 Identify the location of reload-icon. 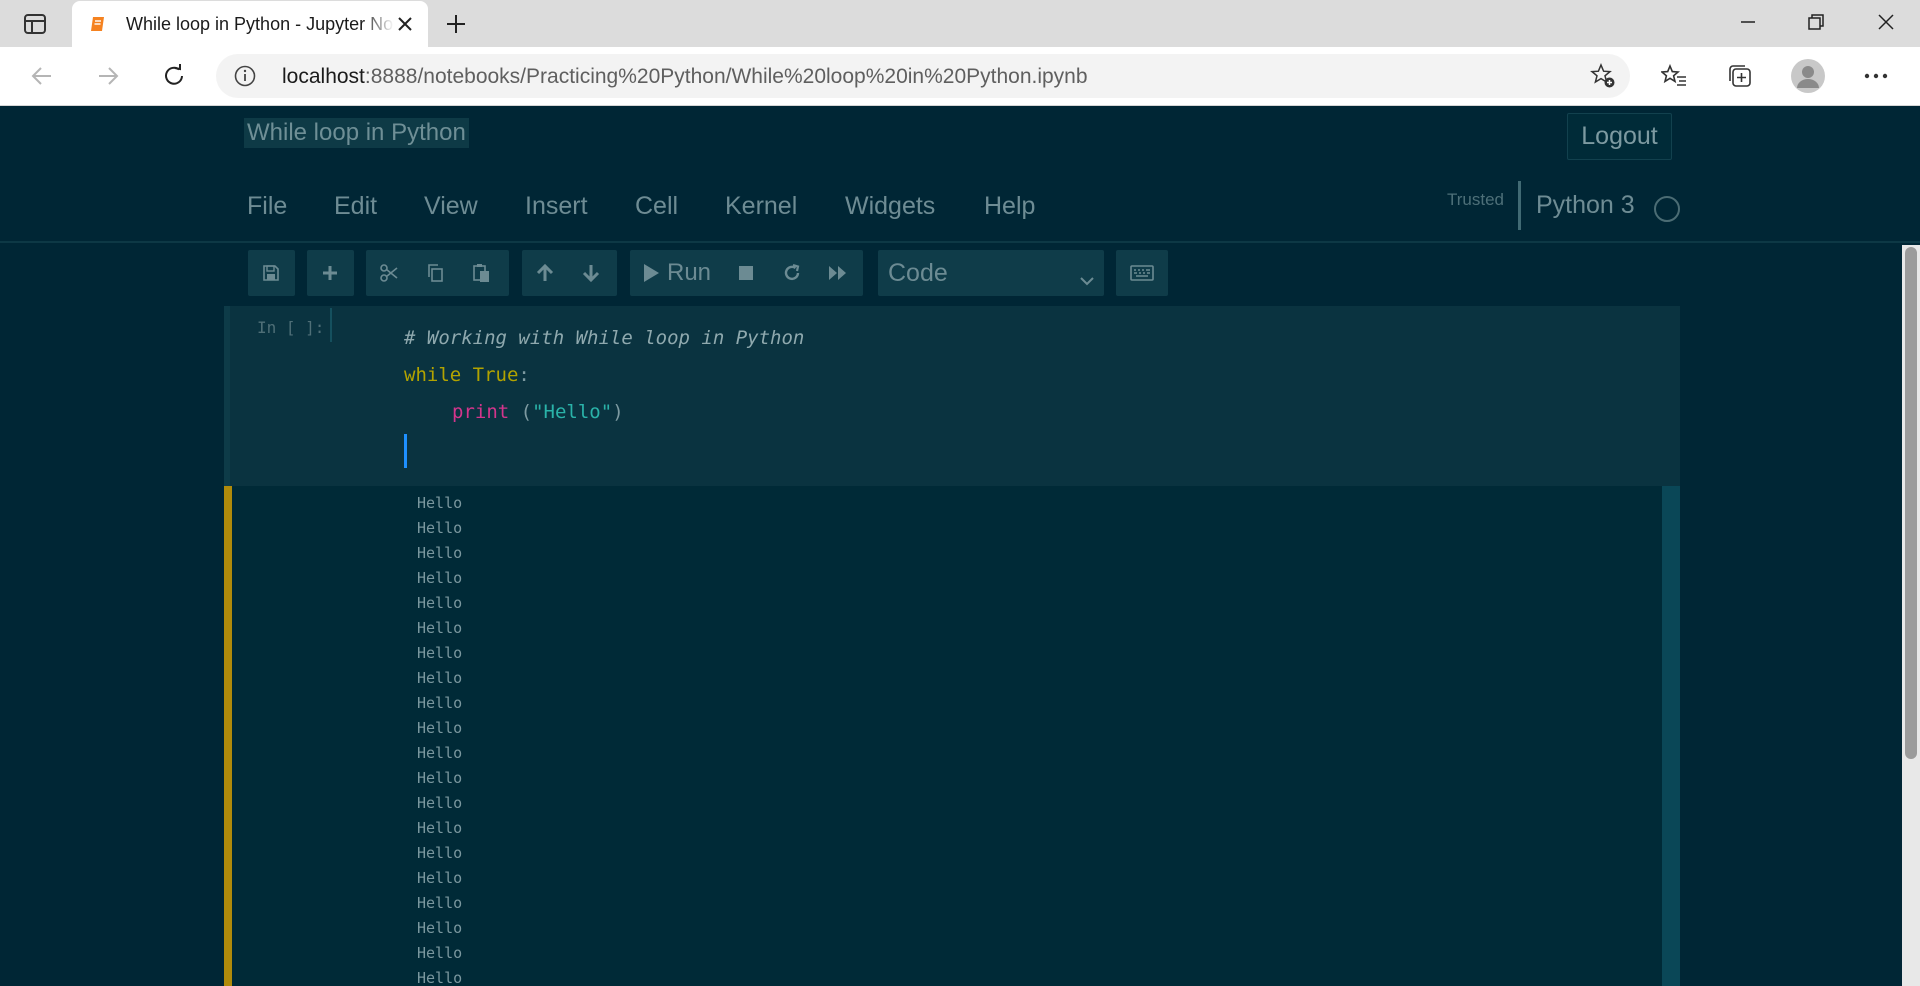
(174, 76).